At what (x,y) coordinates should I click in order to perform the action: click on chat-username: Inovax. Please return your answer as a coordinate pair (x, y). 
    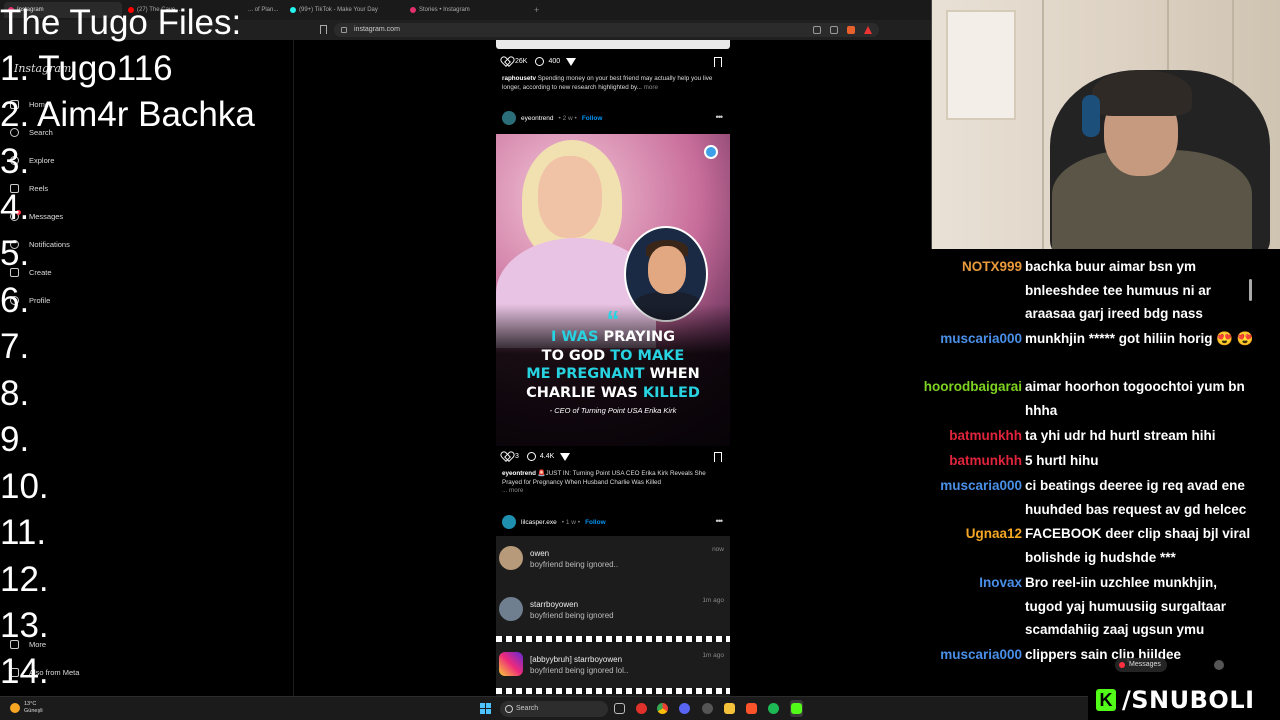
    Looking at the image, I should click on (963, 583).